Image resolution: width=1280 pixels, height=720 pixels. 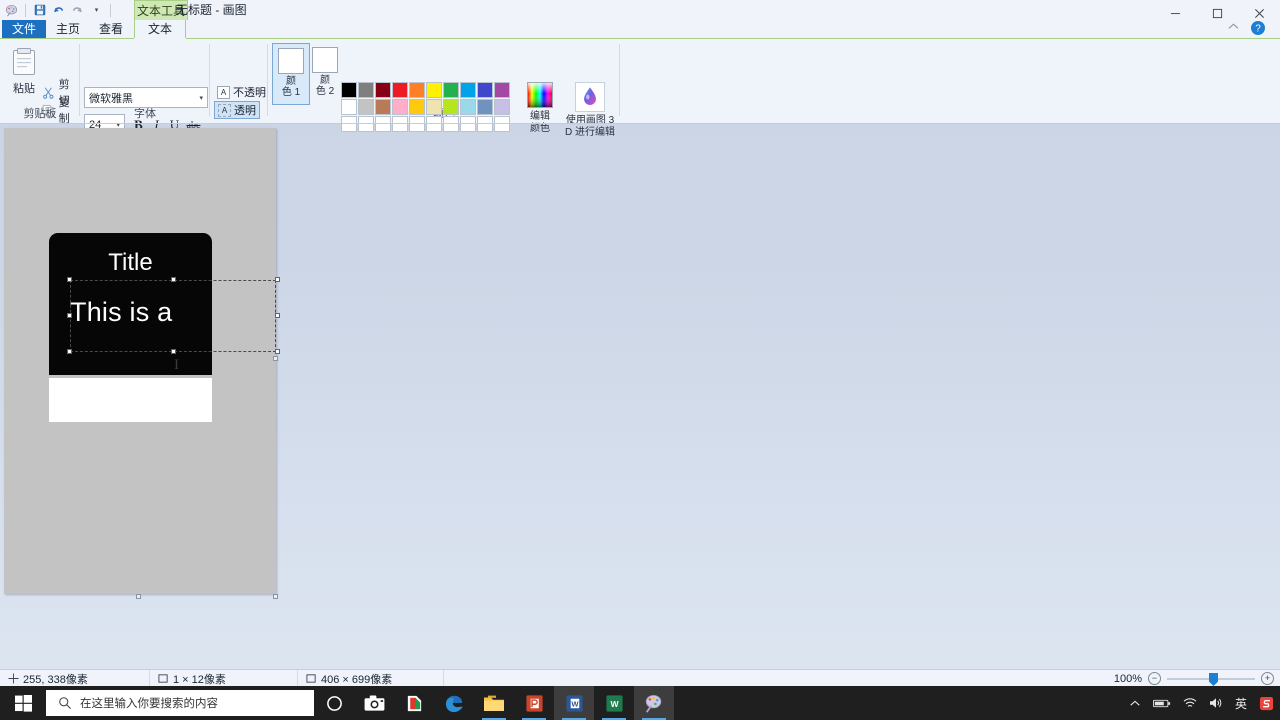 I want to click on ime-language-icon: 英, so click(x=1241, y=703).